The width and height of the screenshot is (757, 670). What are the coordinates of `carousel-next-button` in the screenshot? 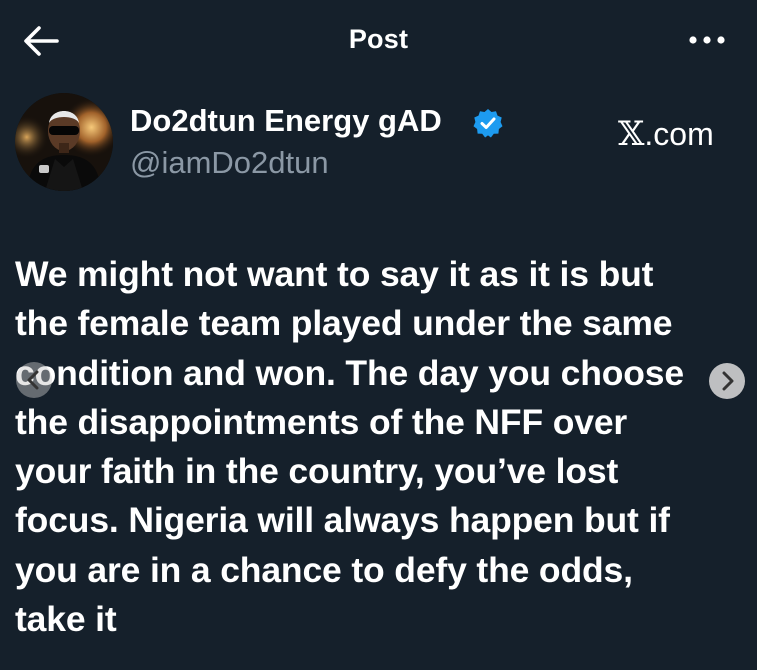 It's located at (727, 381).